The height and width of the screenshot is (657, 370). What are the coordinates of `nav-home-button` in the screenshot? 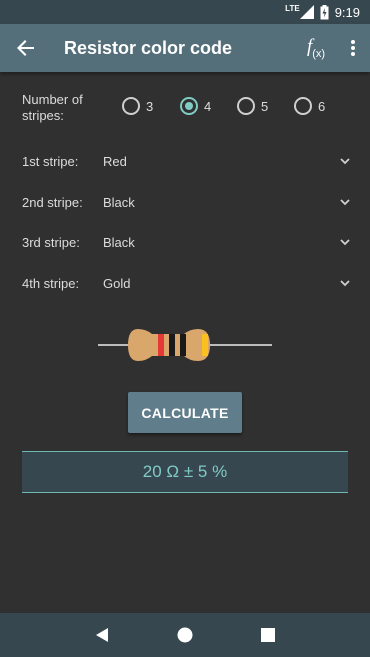 It's located at (185, 635).